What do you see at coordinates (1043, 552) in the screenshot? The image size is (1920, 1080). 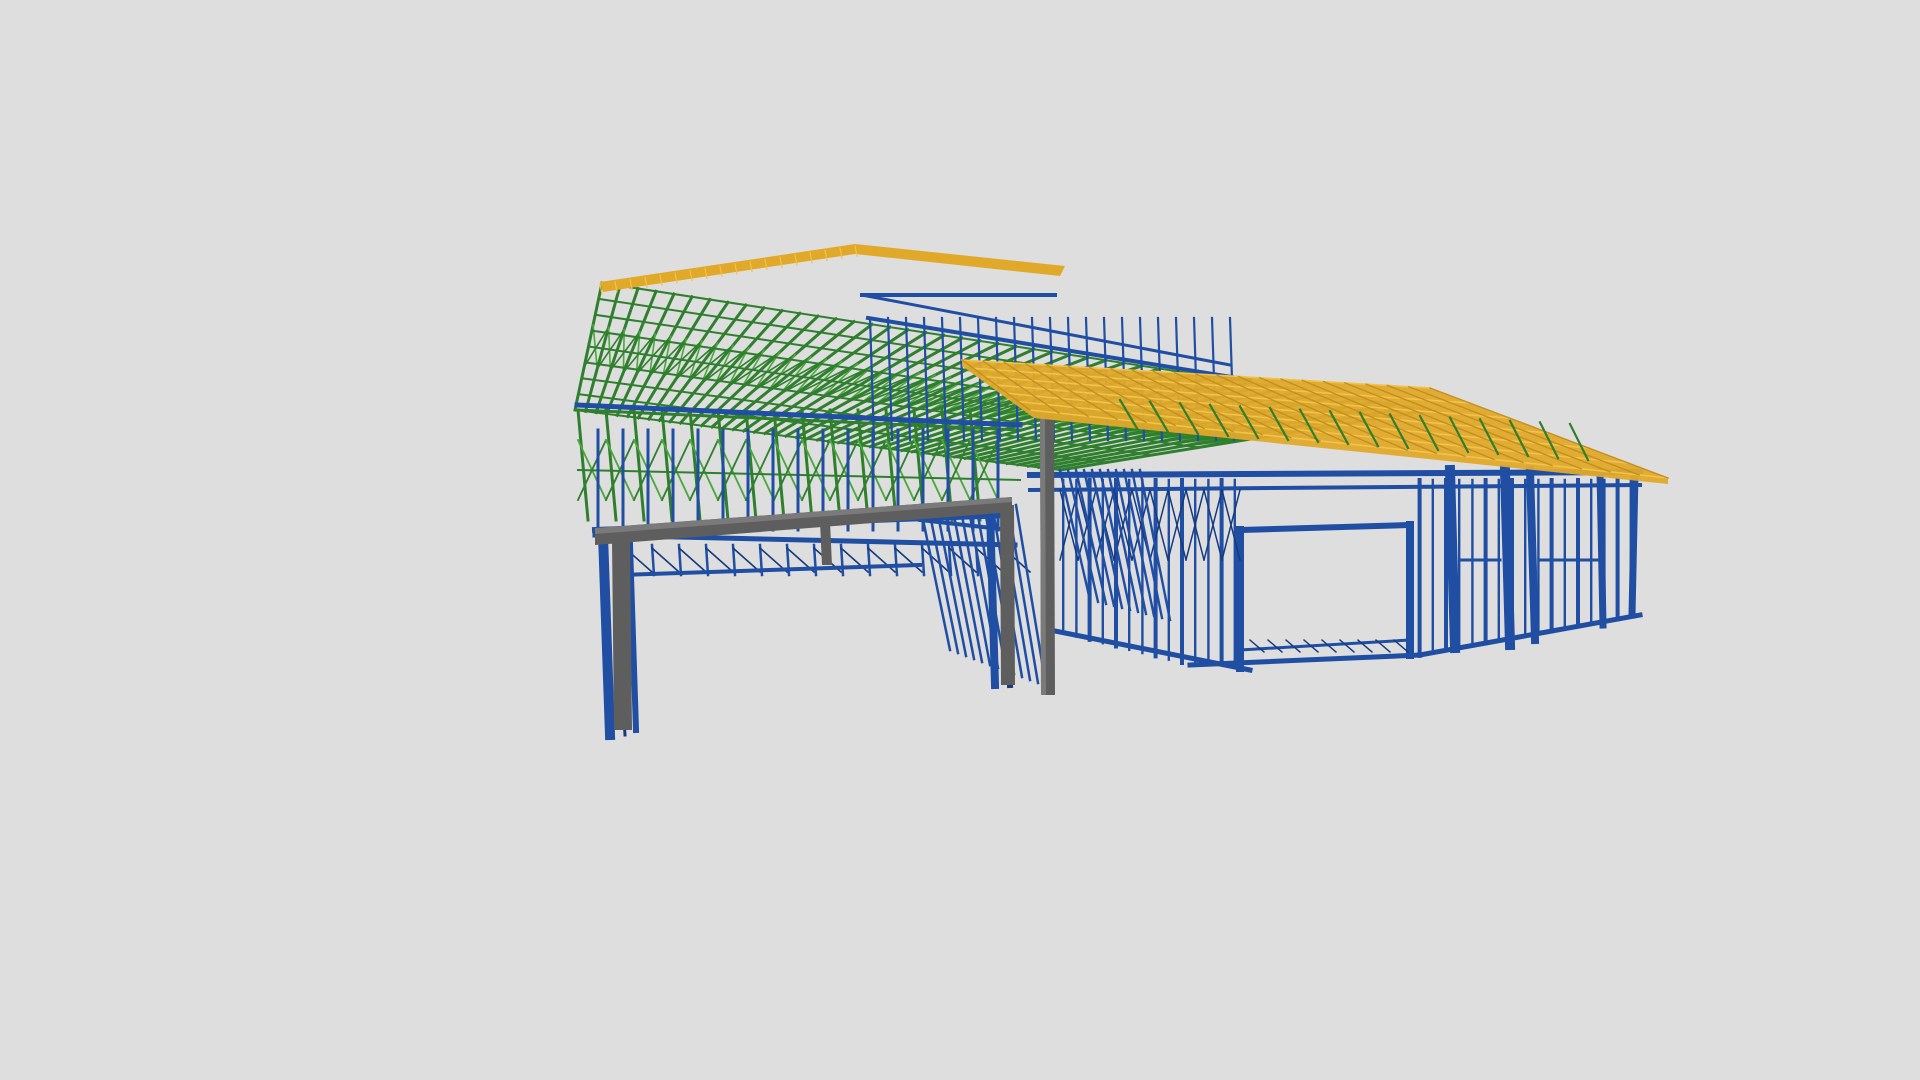 I see `steel-post-highlight` at bounding box center [1043, 552].